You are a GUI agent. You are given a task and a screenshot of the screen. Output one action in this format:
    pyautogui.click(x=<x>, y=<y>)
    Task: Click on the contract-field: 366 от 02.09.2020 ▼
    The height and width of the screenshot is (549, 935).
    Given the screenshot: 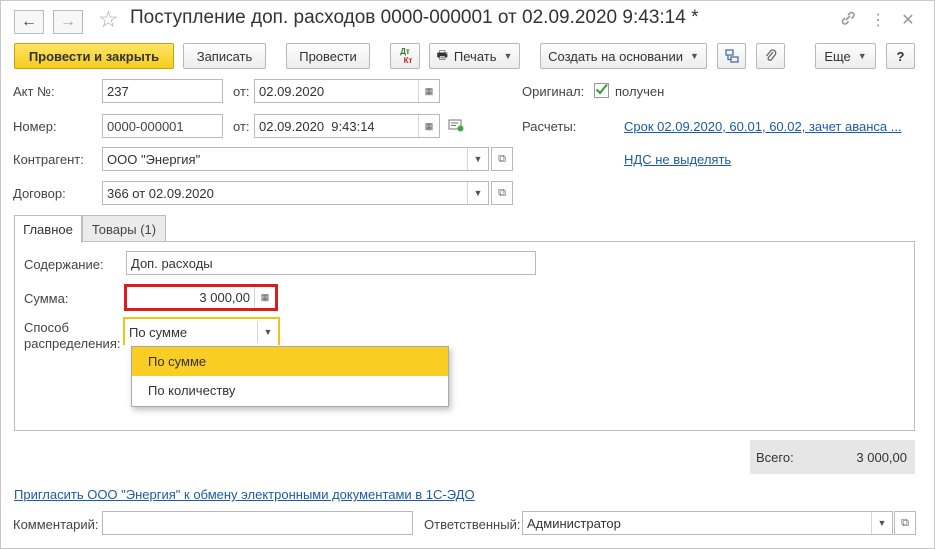 What is the action you would take?
    pyautogui.click(x=295, y=193)
    